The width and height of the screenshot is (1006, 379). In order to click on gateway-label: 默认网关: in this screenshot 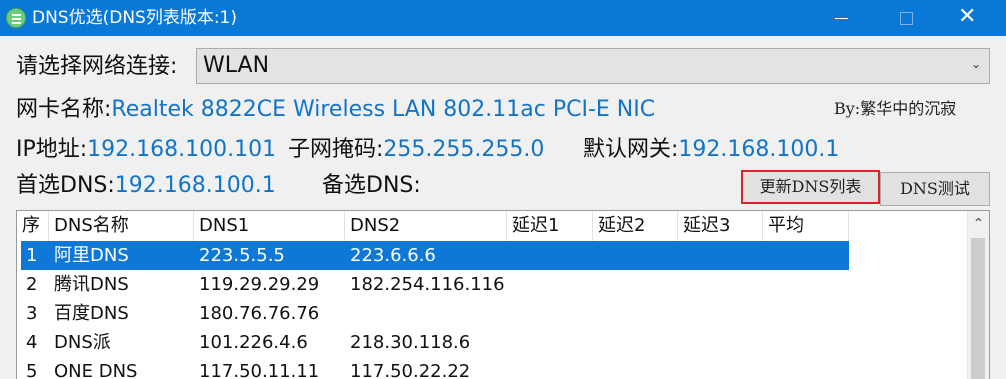, I will do `click(631, 149)`.